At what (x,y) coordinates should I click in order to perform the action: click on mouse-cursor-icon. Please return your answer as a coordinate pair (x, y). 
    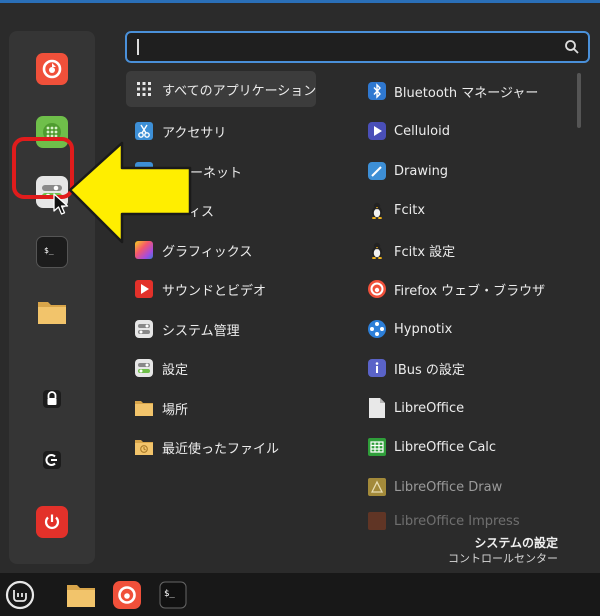
    Looking at the image, I should click on (61, 204).